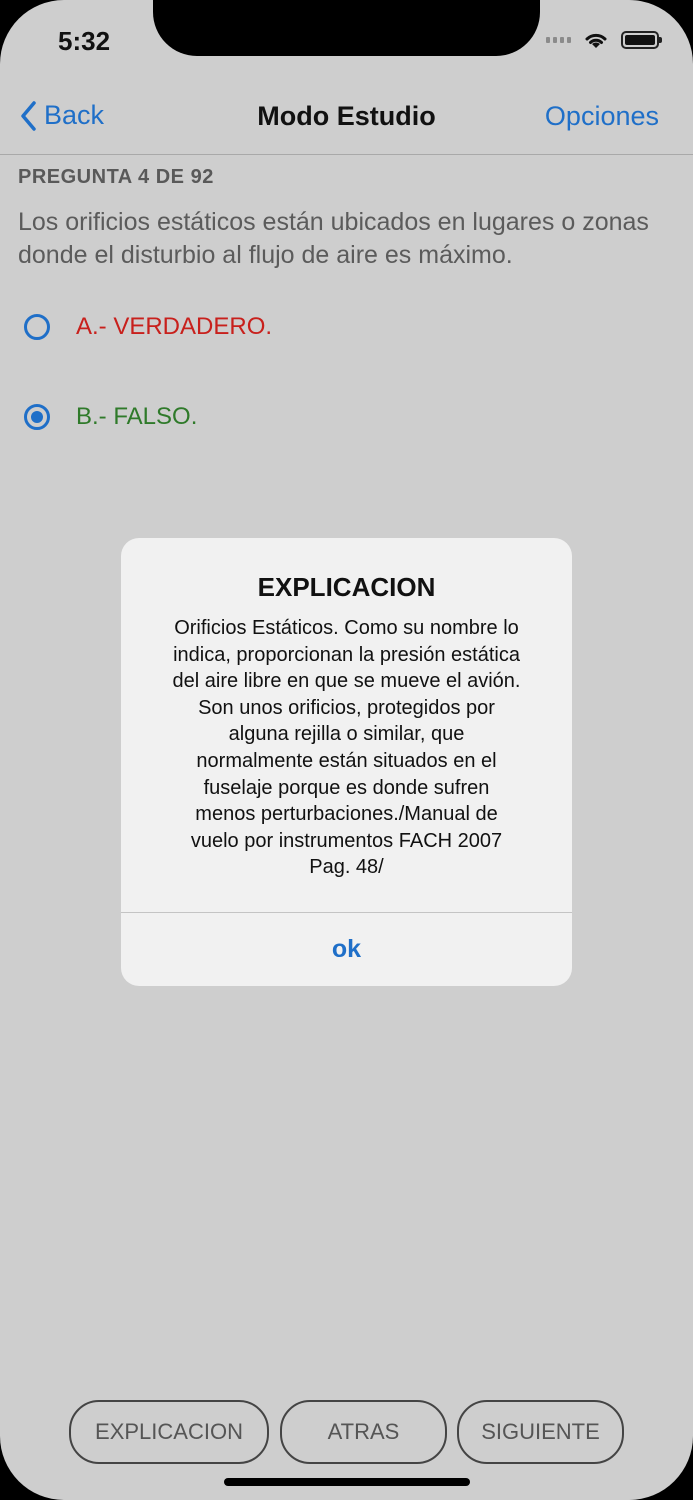 Image resolution: width=693 pixels, height=1500 pixels. Describe the element at coordinates (363, 1432) in the screenshot. I see `atras-button: ATRAS` at that location.